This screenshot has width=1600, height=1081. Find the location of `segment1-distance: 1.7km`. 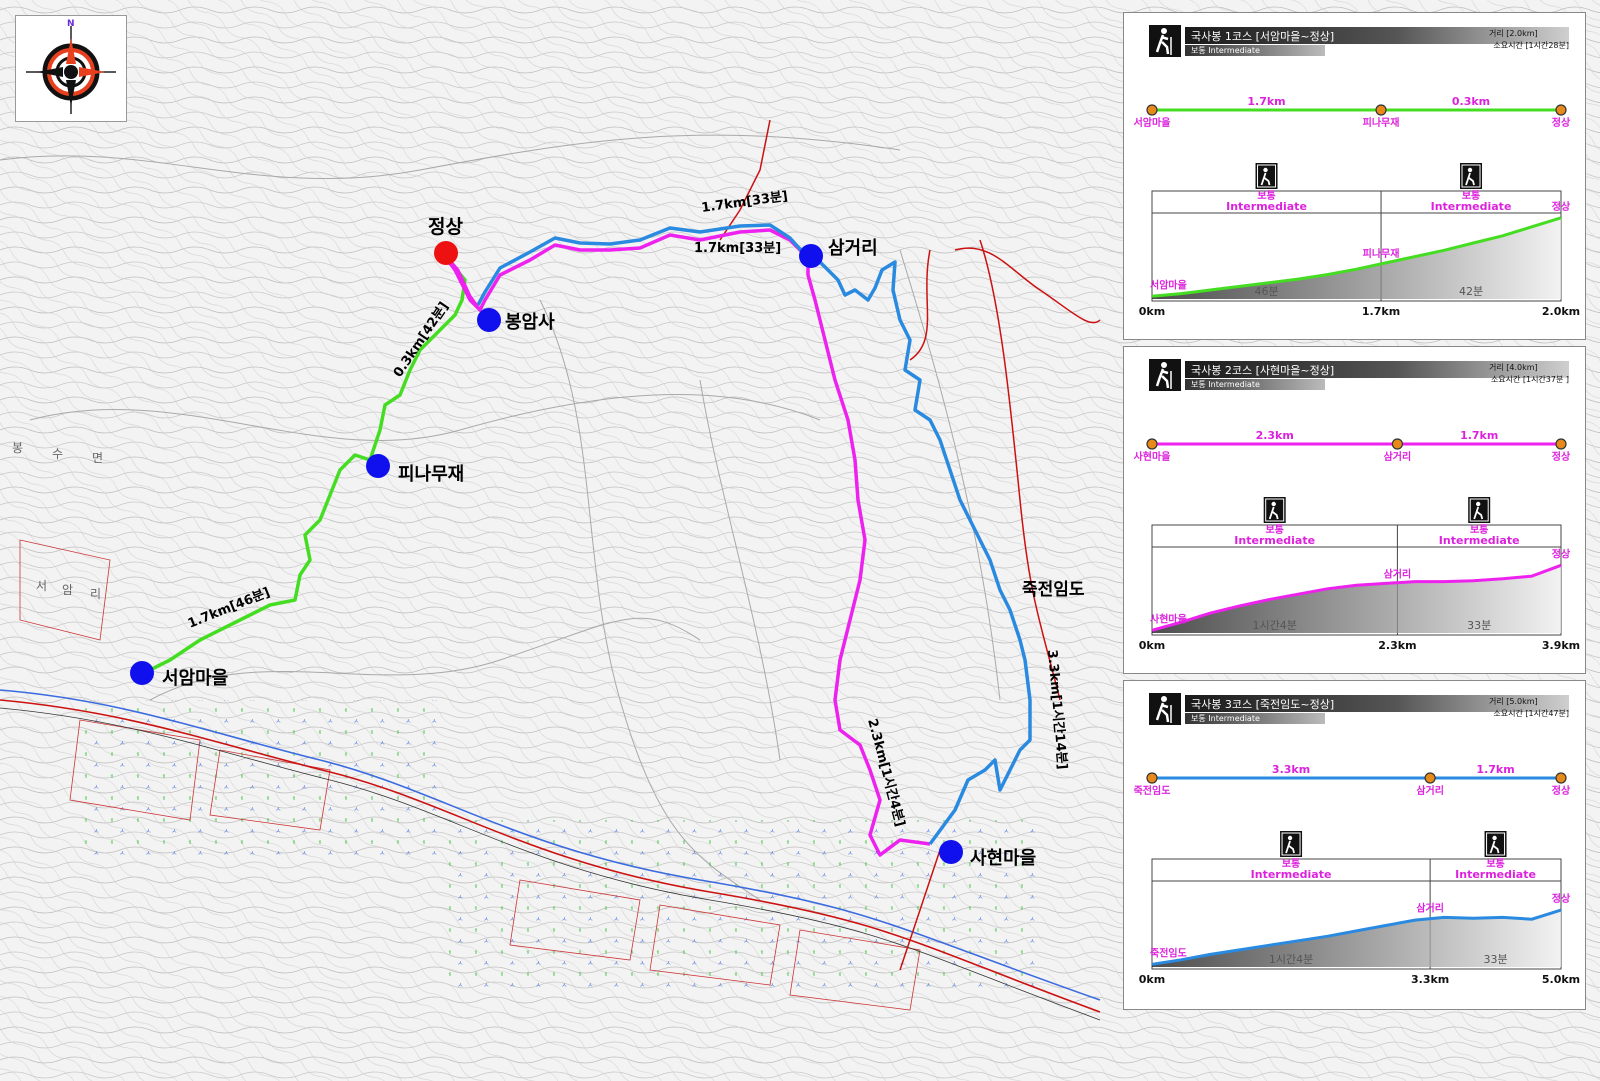

segment1-distance: 1.7km is located at coordinates (1266, 101).